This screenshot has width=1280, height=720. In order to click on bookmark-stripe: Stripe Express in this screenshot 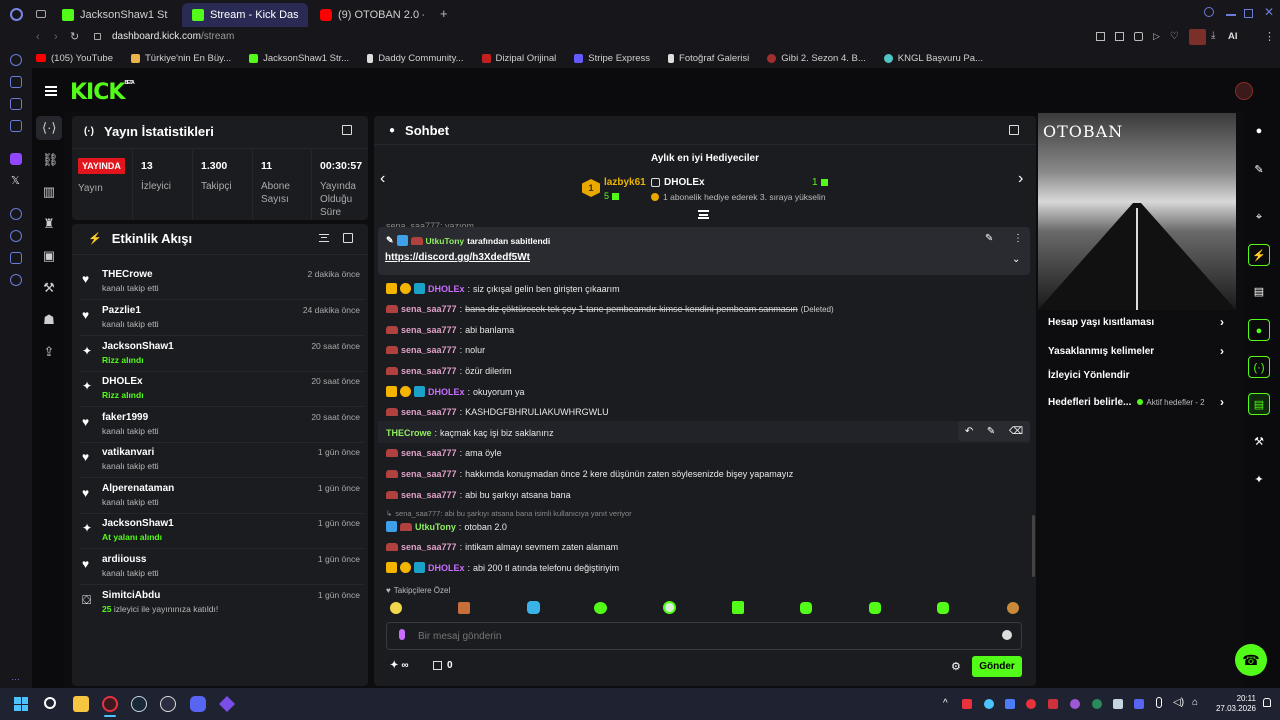, I will do `click(612, 58)`.